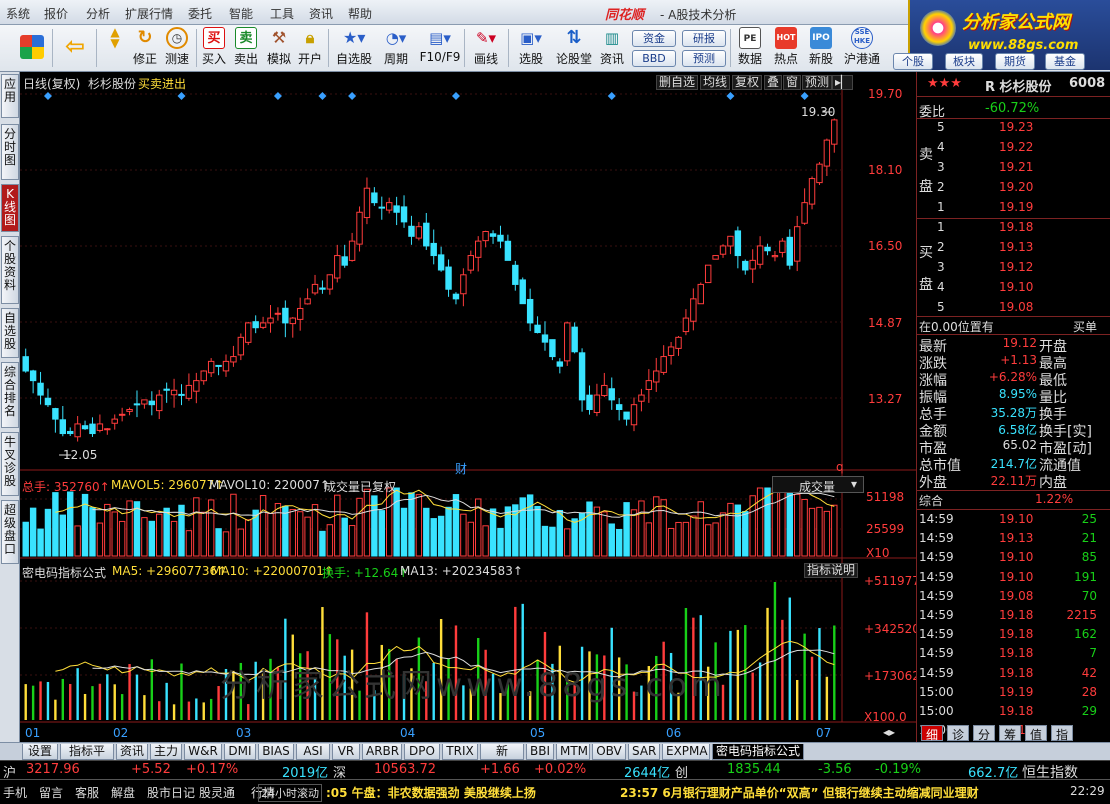 The width and height of the screenshot is (1110, 804). Describe the element at coordinates (10, 270) in the screenshot. I see `tab-stock-profile: 个股资料` at that location.